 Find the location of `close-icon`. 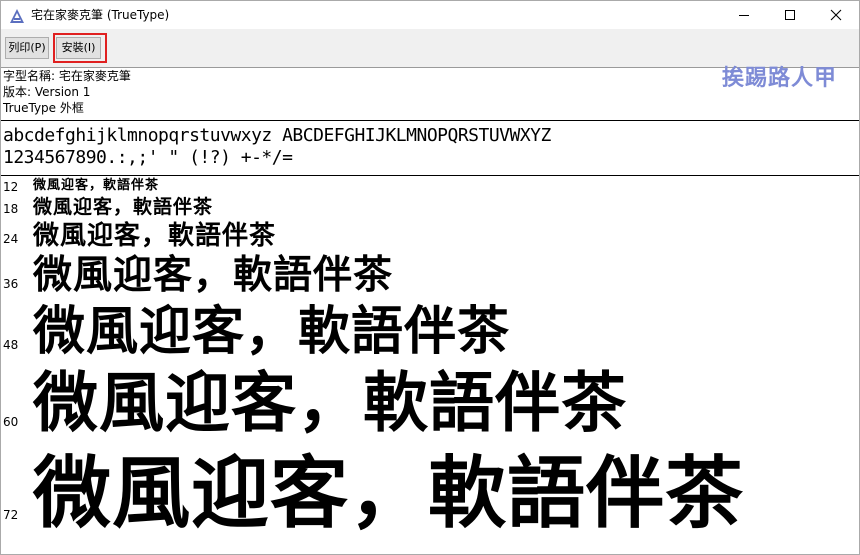

close-icon is located at coordinates (836, 15).